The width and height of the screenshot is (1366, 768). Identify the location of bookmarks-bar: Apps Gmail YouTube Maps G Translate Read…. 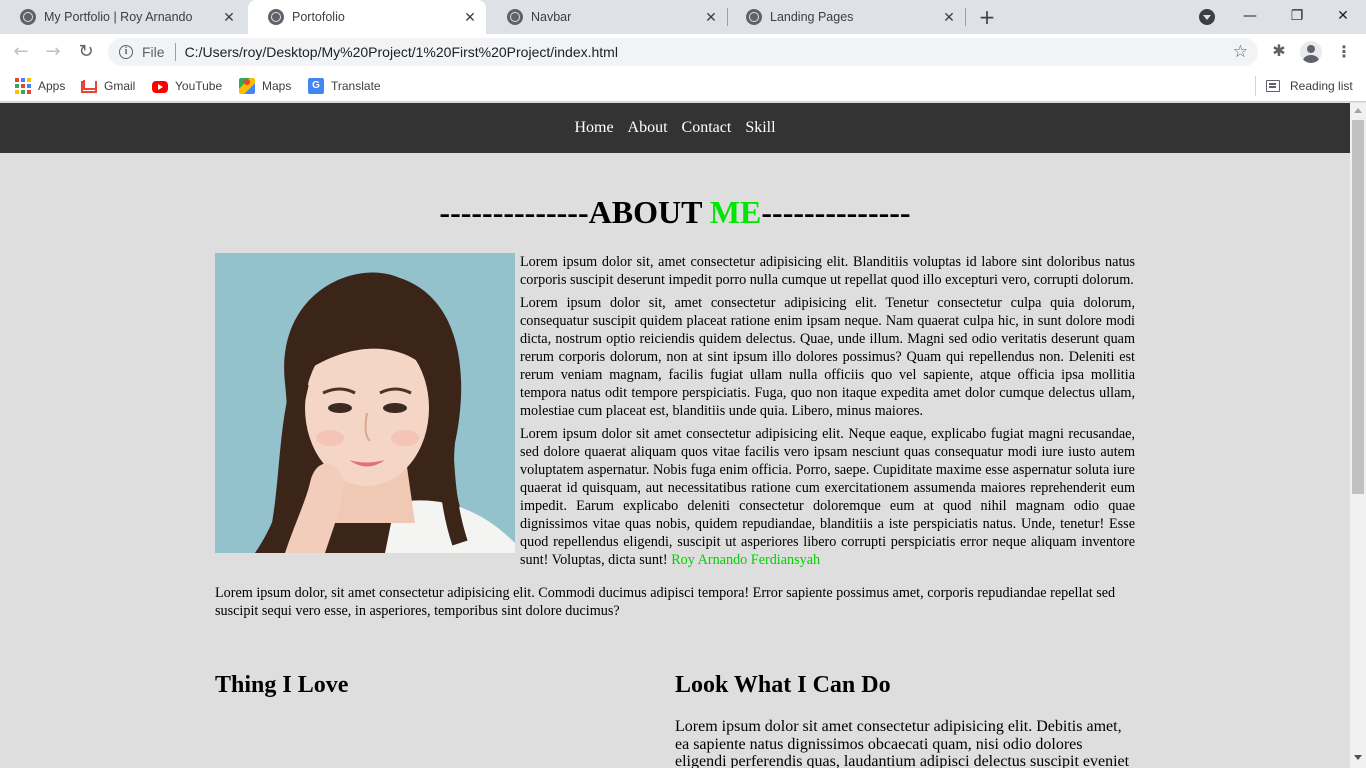
(683, 86).